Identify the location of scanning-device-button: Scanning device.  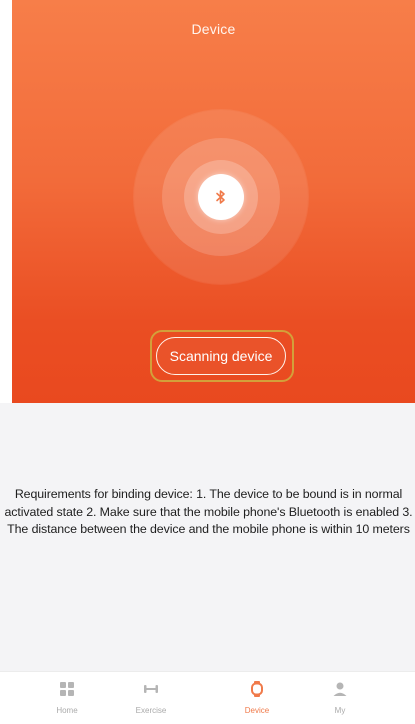
(221, 356).